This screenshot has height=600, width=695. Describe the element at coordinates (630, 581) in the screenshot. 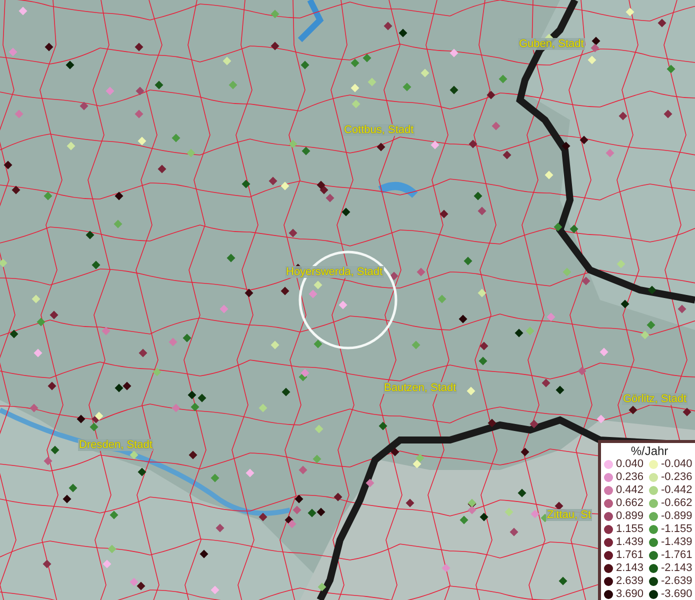

I see `legend-value: 2.639` at that location.